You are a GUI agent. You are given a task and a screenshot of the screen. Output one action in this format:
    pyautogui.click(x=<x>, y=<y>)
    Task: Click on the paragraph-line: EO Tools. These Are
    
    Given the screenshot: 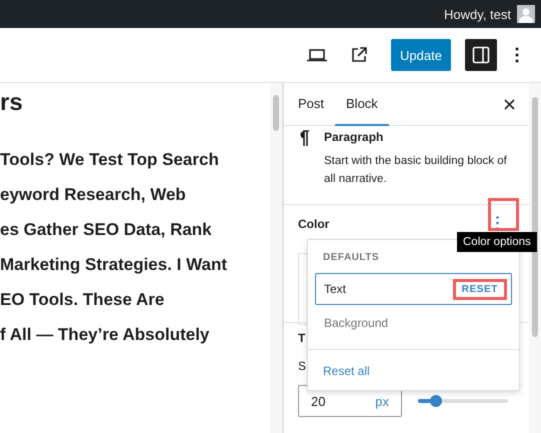 What is the action you would take?
    pyautogui.click(x=83, y=300)
    